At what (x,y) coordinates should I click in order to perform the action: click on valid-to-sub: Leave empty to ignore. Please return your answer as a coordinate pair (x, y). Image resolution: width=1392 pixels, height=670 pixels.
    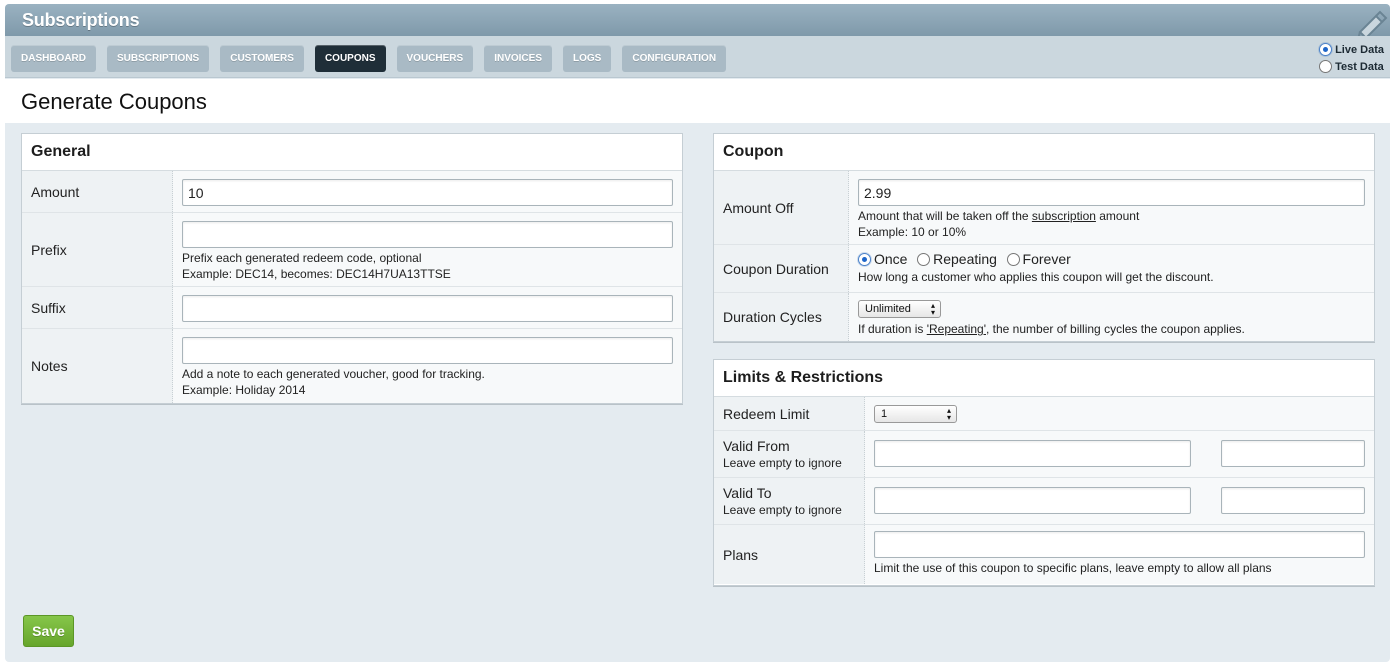
    Looking at the image, I should click on (782, 510).